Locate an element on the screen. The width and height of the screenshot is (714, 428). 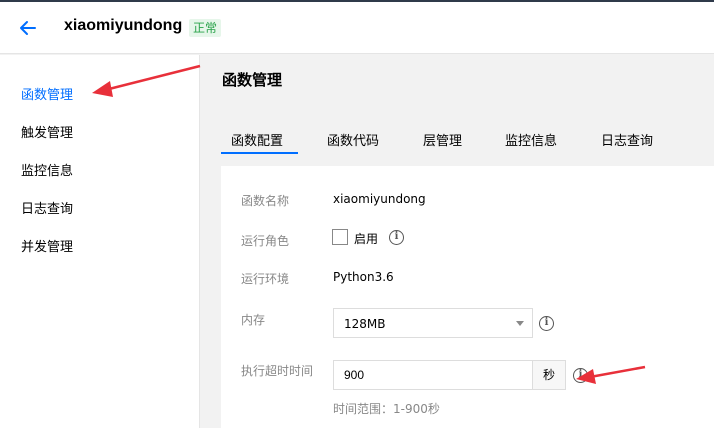
page-header: xiaomiyundong 正常 is located at coordinates (357, 28).